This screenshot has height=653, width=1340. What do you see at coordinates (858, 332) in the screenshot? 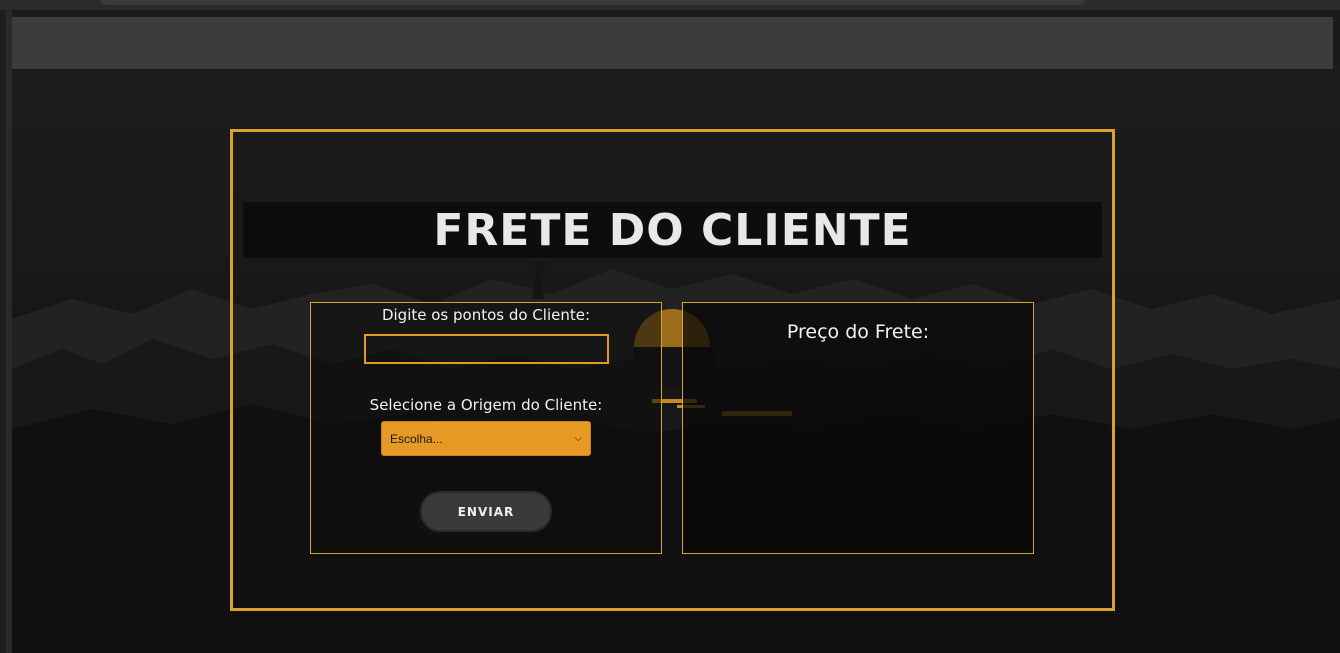
I see `price-label: Preço do Frete:` at bounding box center [858, 332].